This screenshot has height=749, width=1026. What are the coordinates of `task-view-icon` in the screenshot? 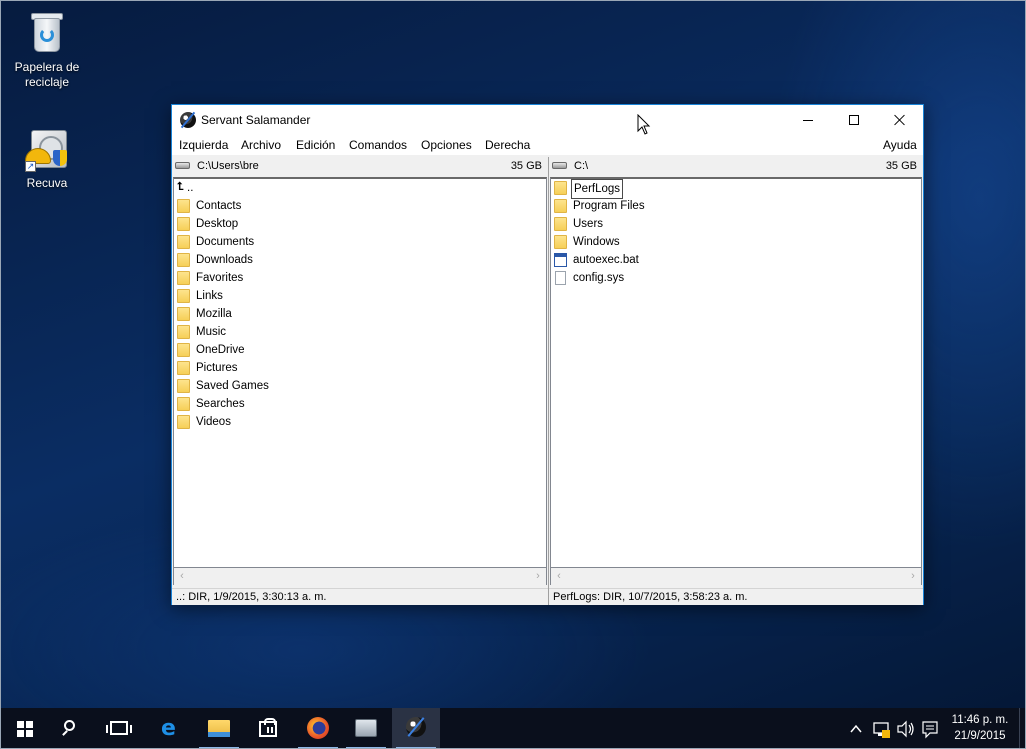 It's located at (119, 728).